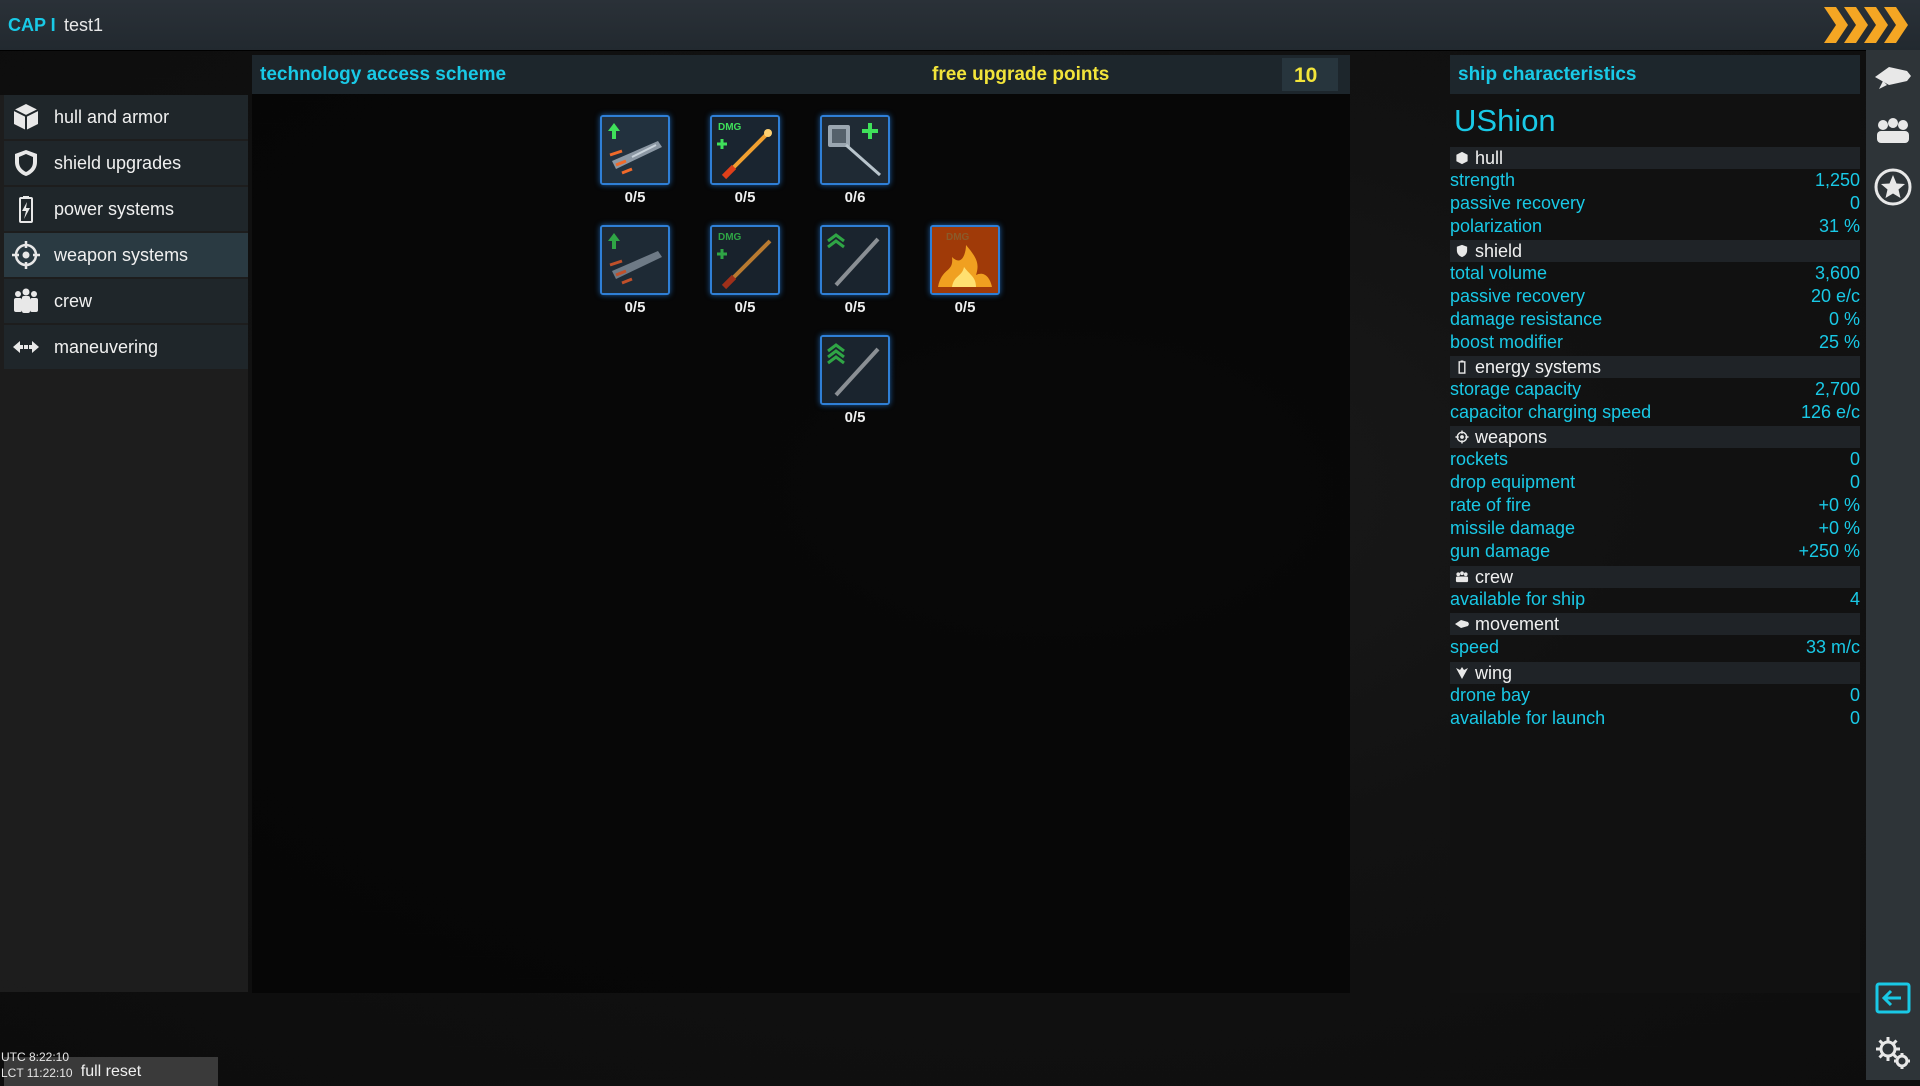  I want to click on stat-row: storage capacity 2,700, so click(1655, 389).